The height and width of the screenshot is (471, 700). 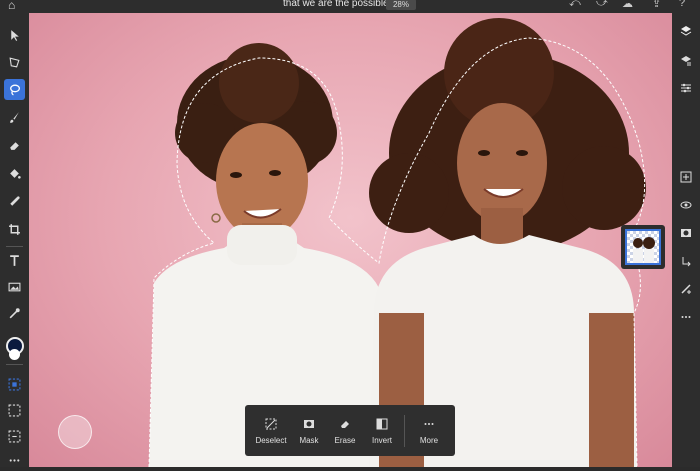 I want to click on left-toolbar, so click(x=14, y=240).